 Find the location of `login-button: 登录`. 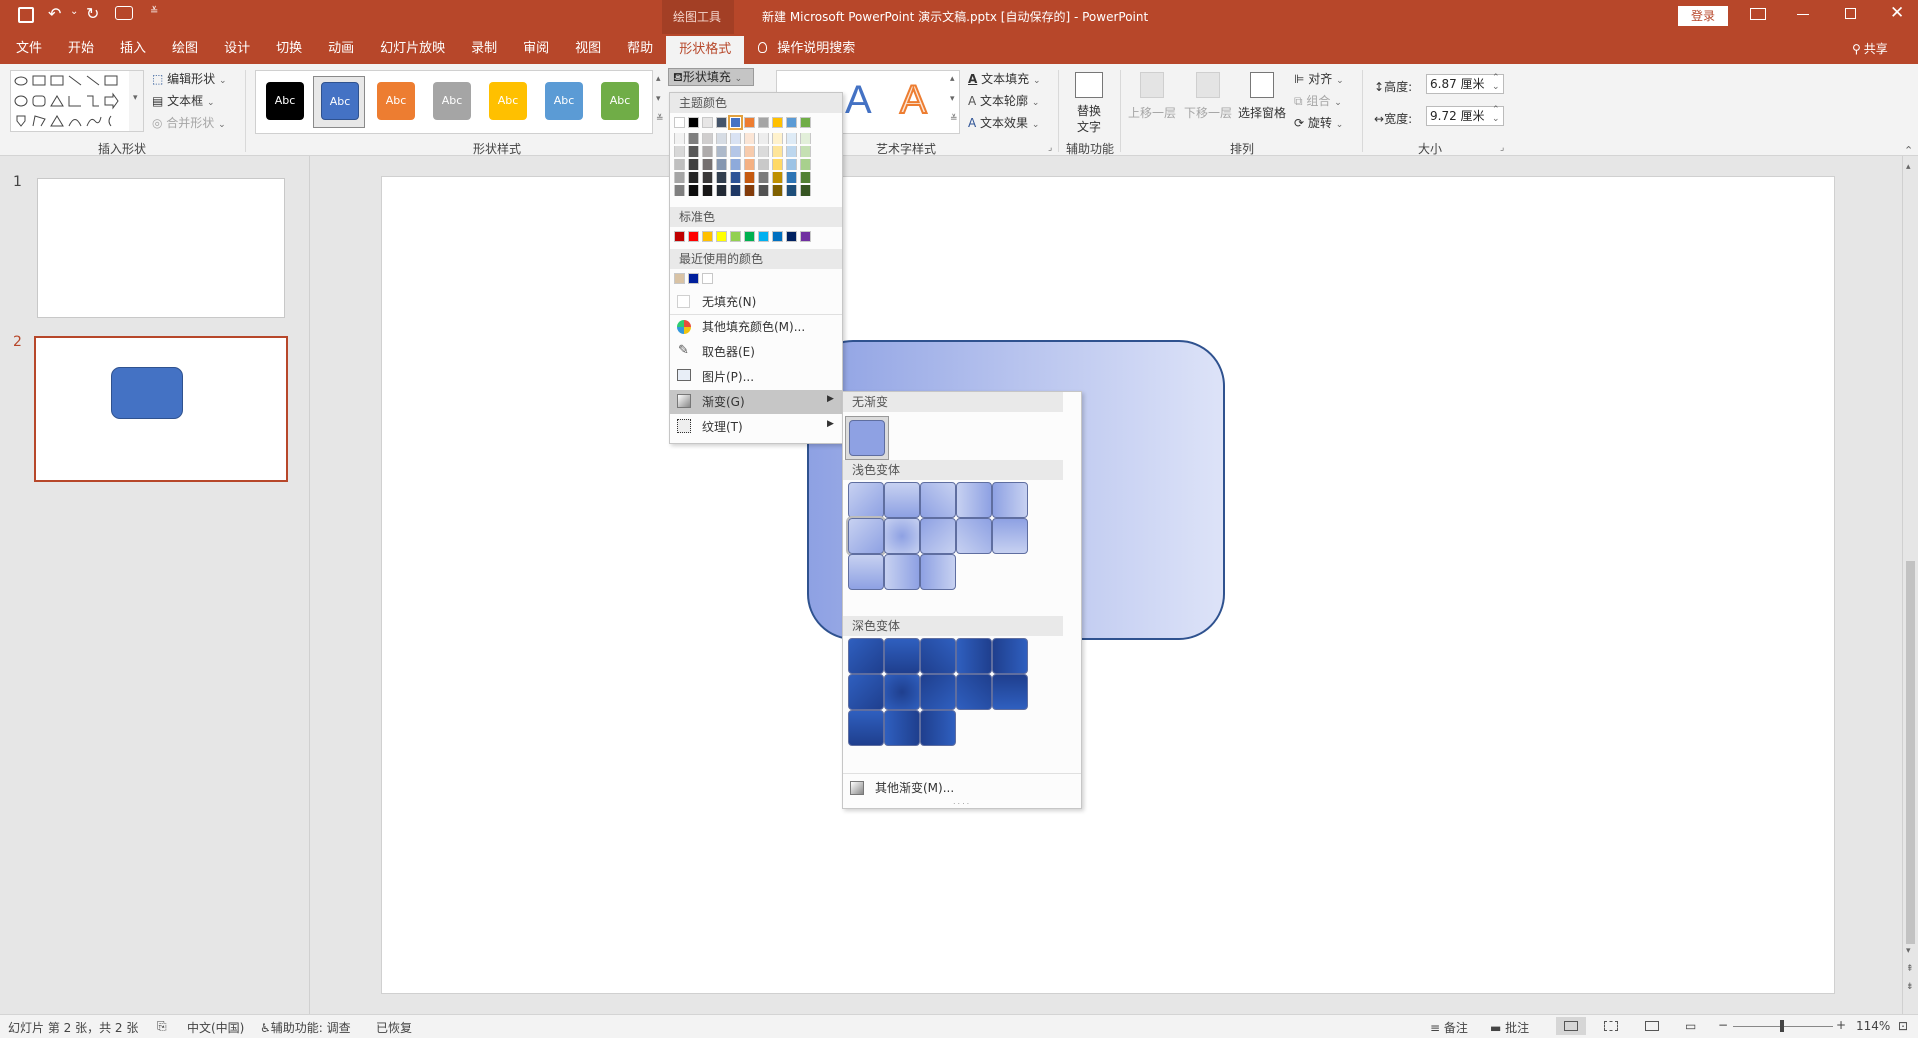

login-button: 登录 is located at coordinates (1703, 16).